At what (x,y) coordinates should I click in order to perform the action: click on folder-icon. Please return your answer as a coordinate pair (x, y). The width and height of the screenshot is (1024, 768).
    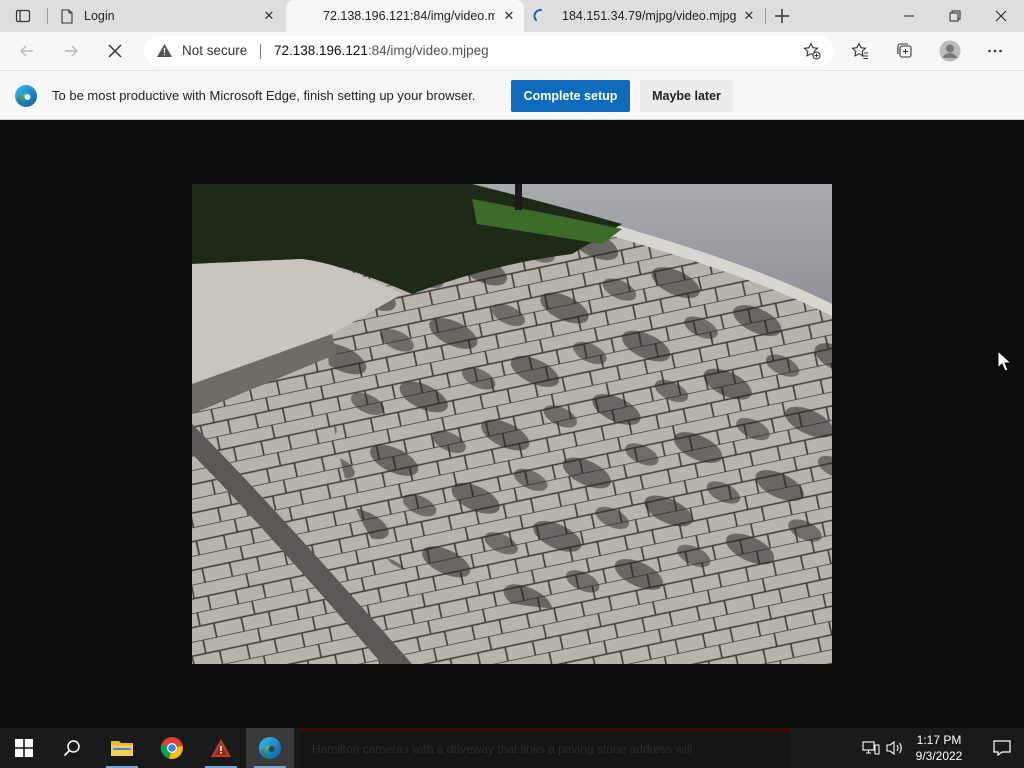
    Looking at the image, I should click on (122, 748).